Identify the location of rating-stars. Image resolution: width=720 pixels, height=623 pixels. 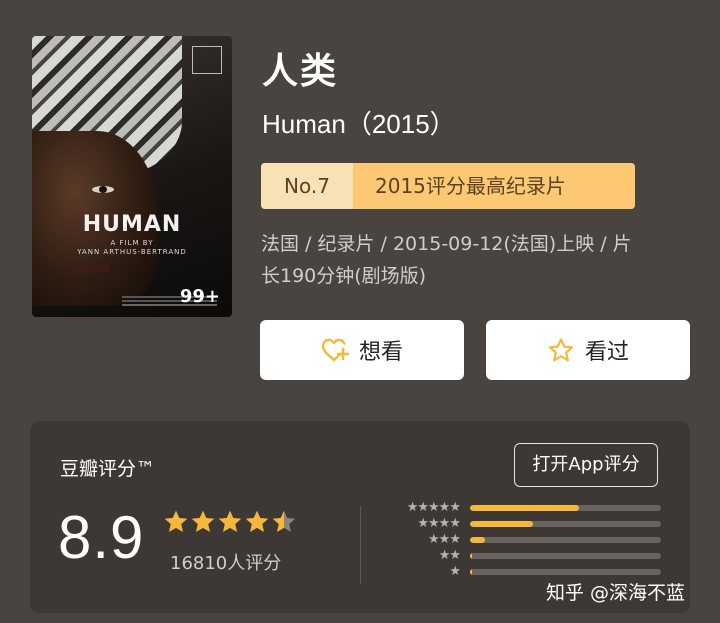
(230, 521).